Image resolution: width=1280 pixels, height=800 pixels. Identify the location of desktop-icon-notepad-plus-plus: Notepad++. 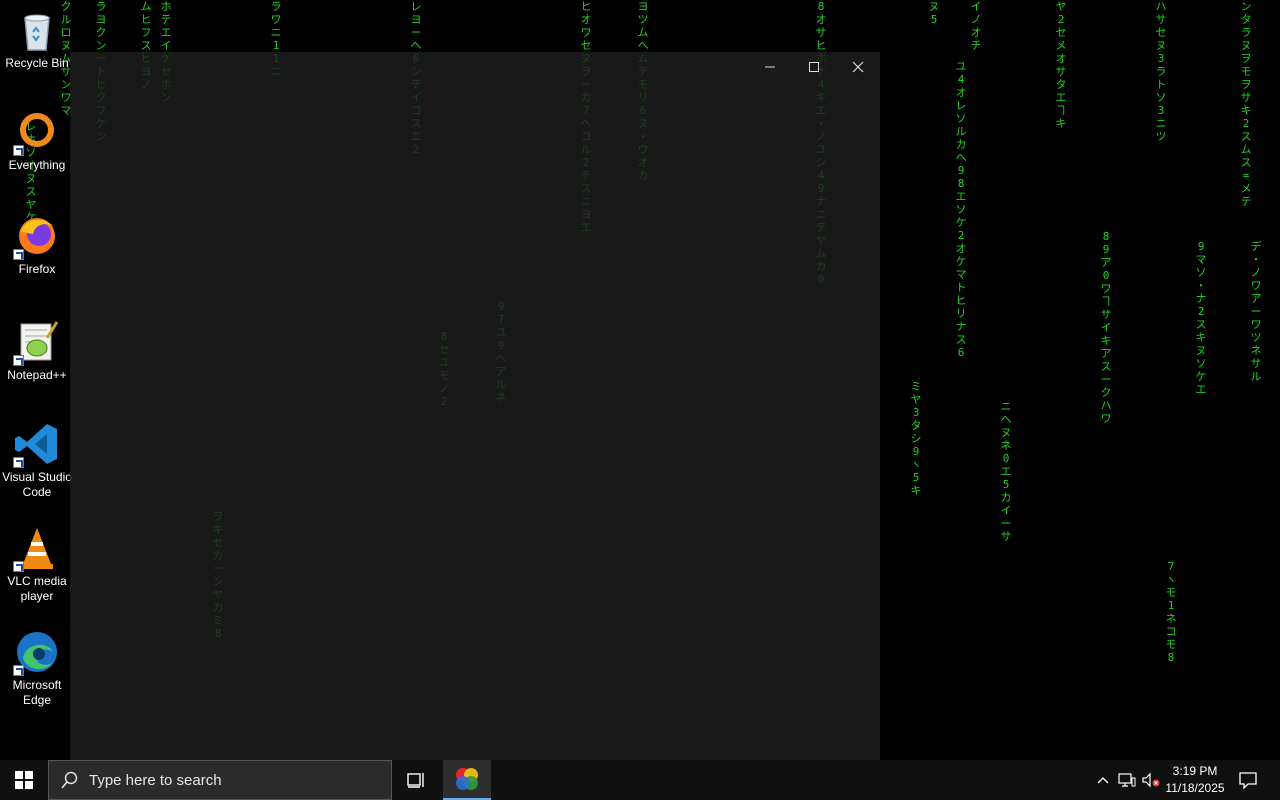
(37, 350).